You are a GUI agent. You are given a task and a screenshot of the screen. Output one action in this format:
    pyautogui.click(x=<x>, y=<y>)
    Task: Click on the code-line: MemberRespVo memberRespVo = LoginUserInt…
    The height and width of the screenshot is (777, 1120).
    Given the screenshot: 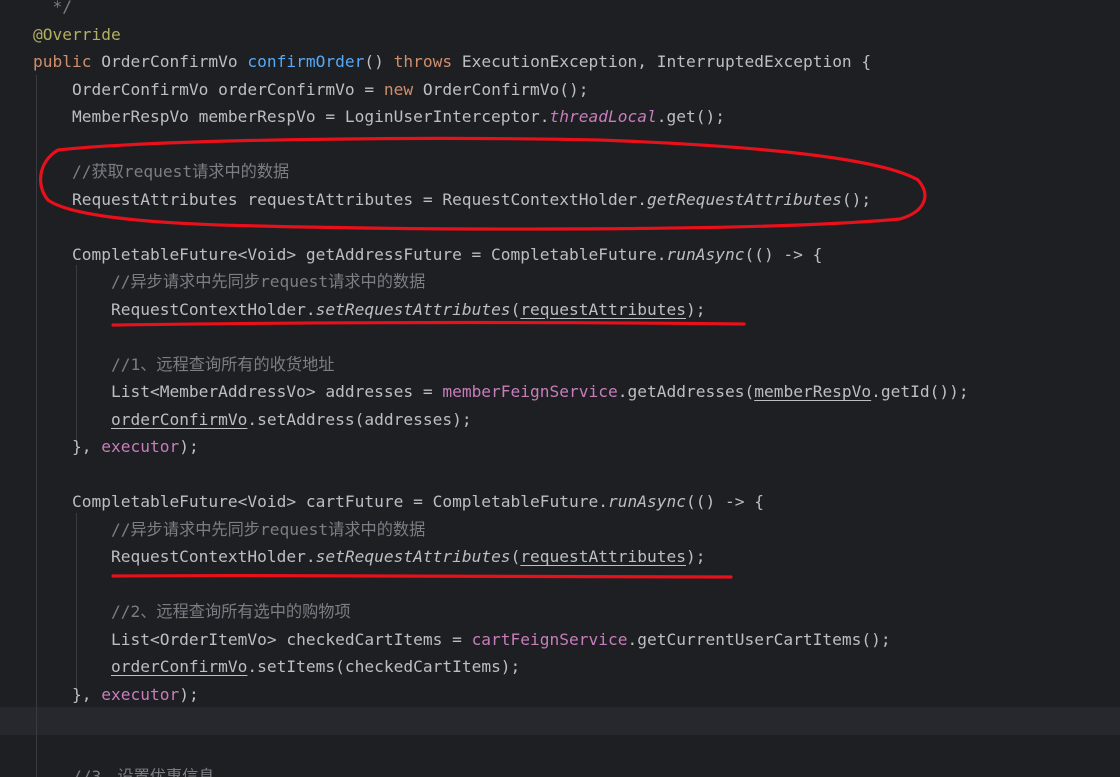 What is the action you would take?
    pyautogui.click(x=560, y=117)
    